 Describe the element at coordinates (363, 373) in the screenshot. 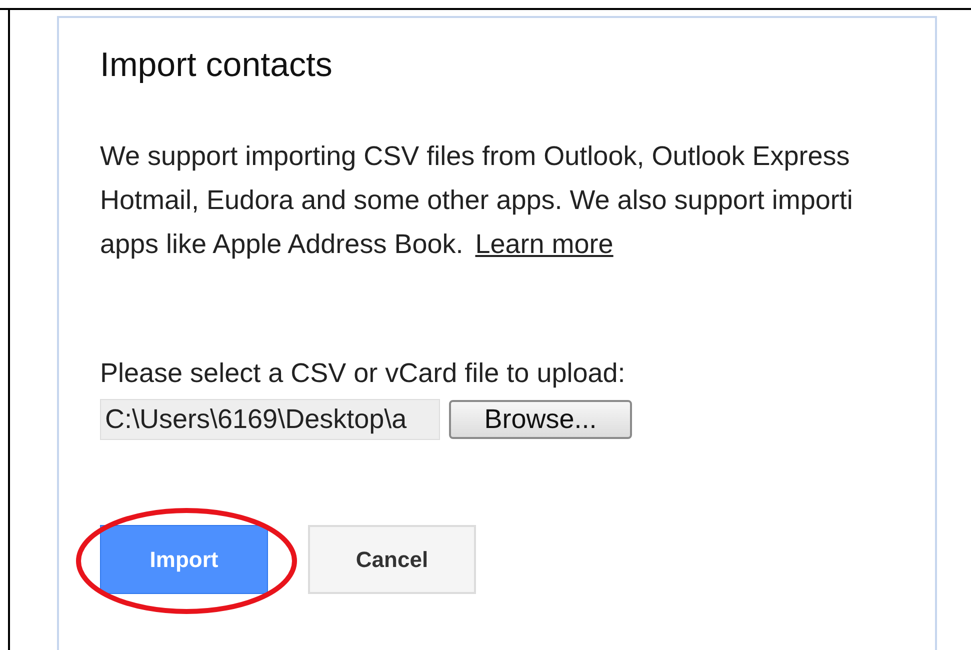

I see `file-label: Please select a CSV or vCard file to upload:` at that location.